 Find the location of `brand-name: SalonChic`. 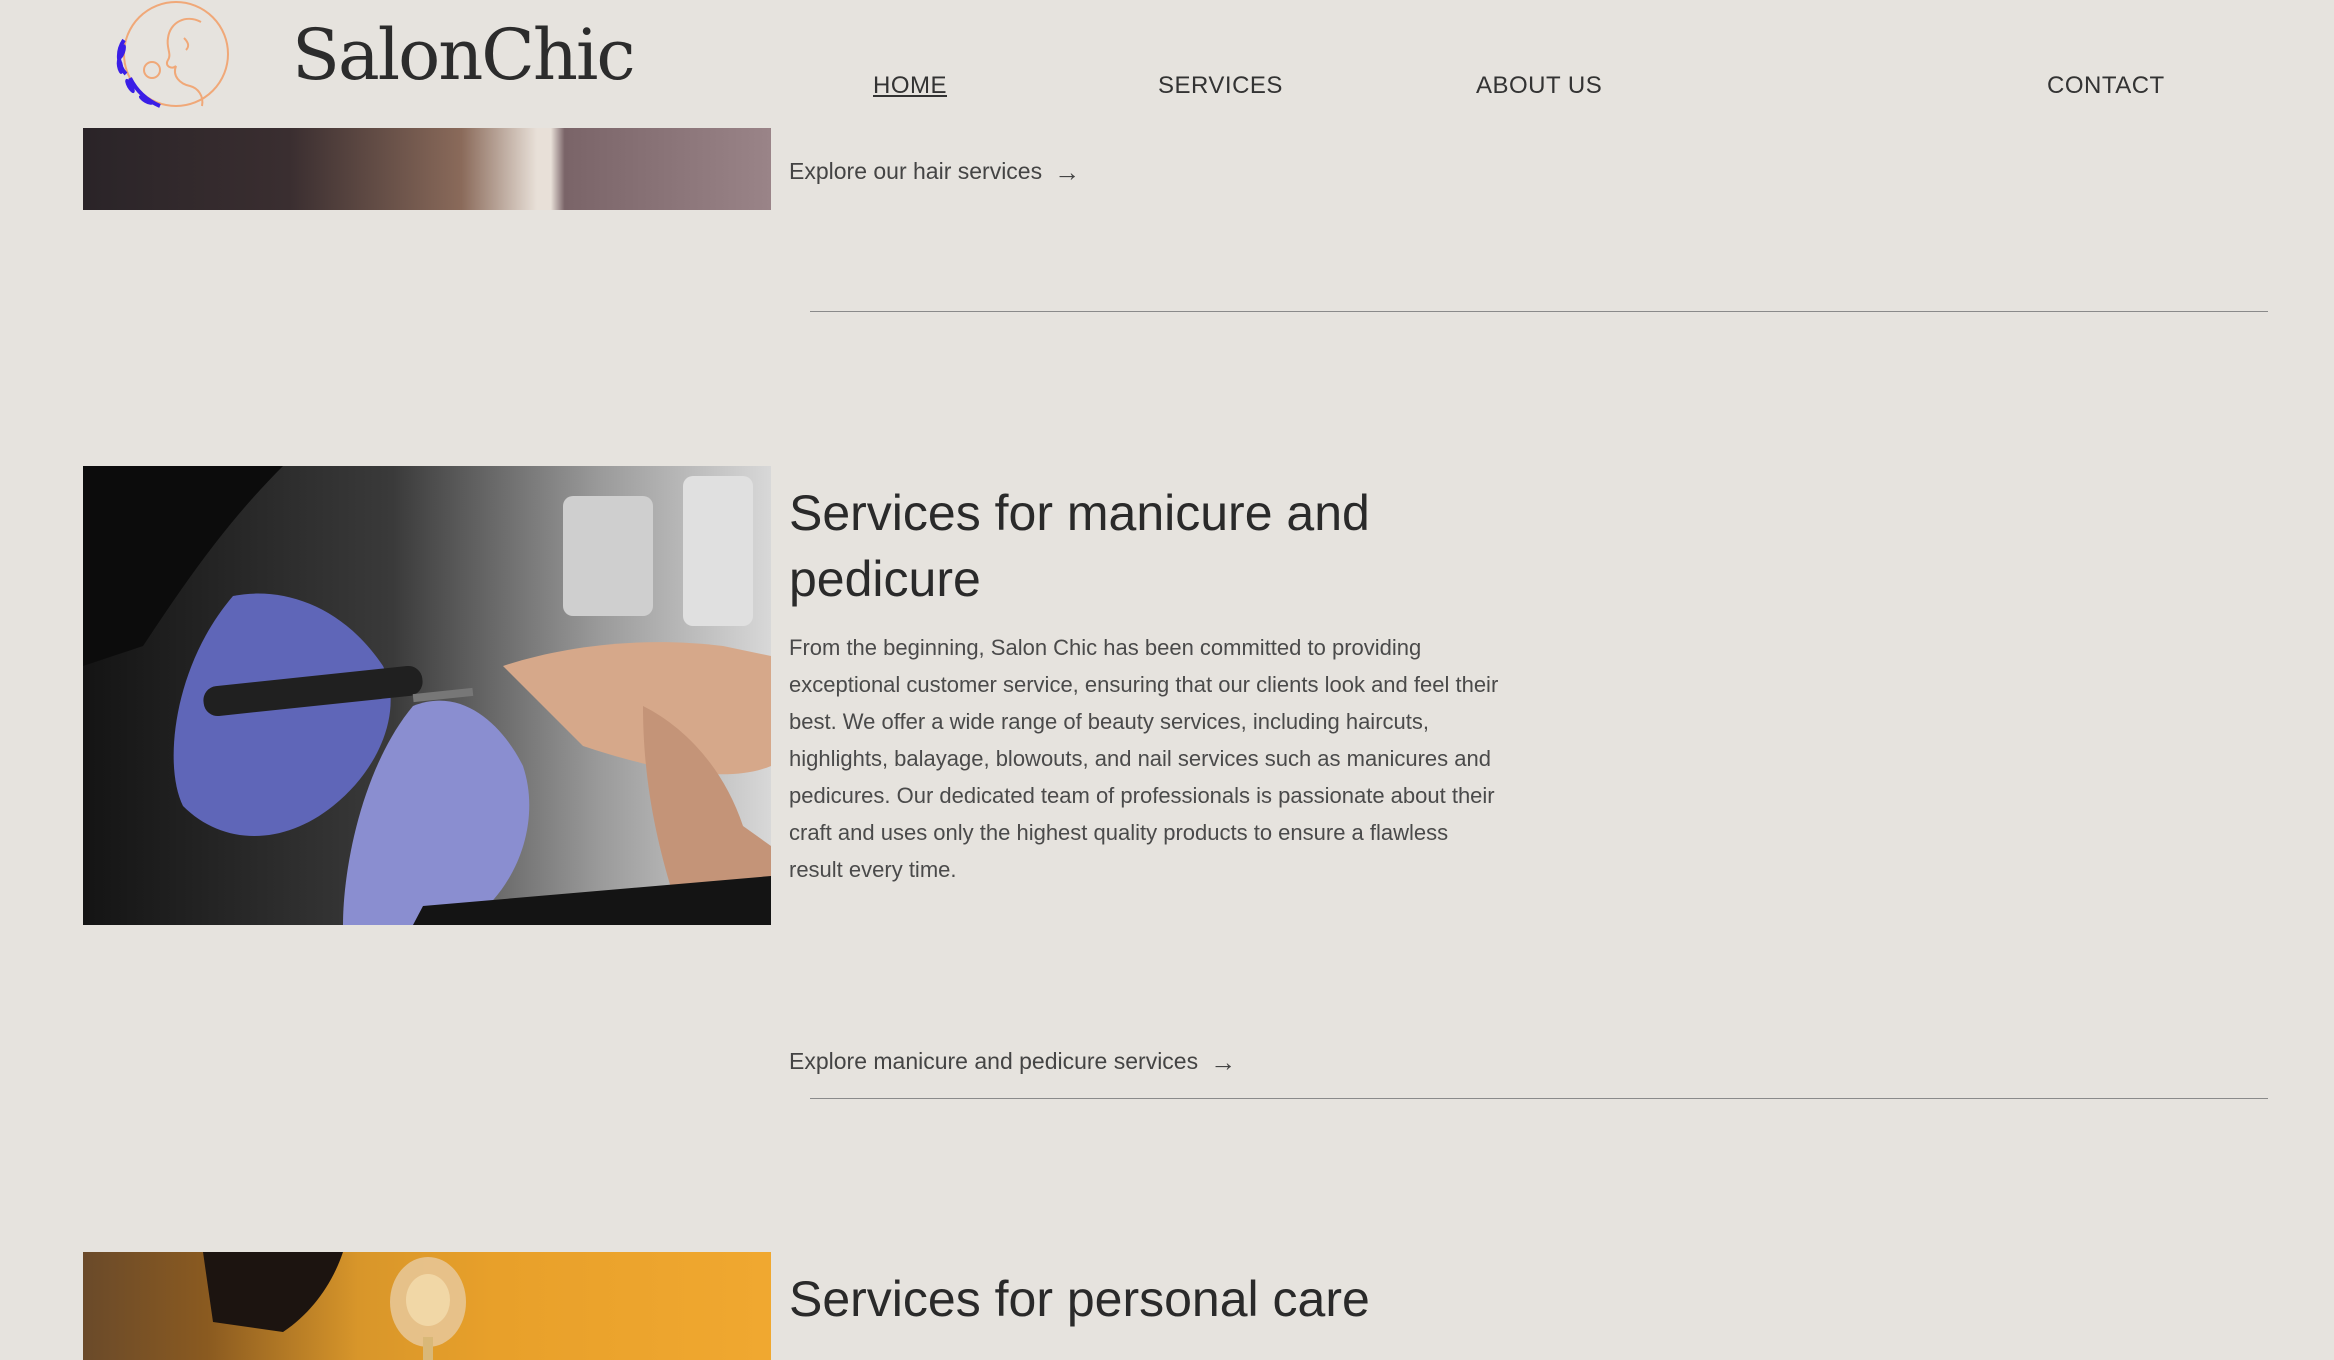

brand-name: SalonChic is located at coordinates (464, 55).